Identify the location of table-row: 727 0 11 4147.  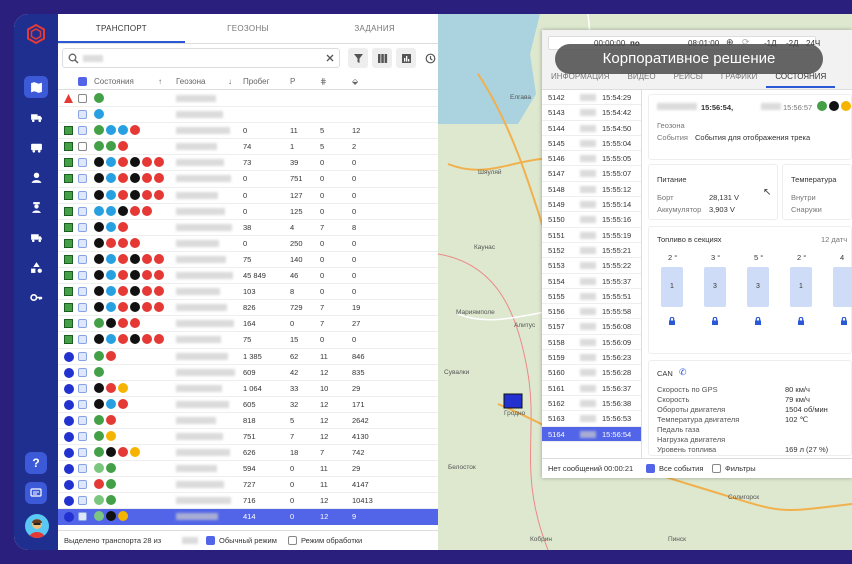
(248, 485).